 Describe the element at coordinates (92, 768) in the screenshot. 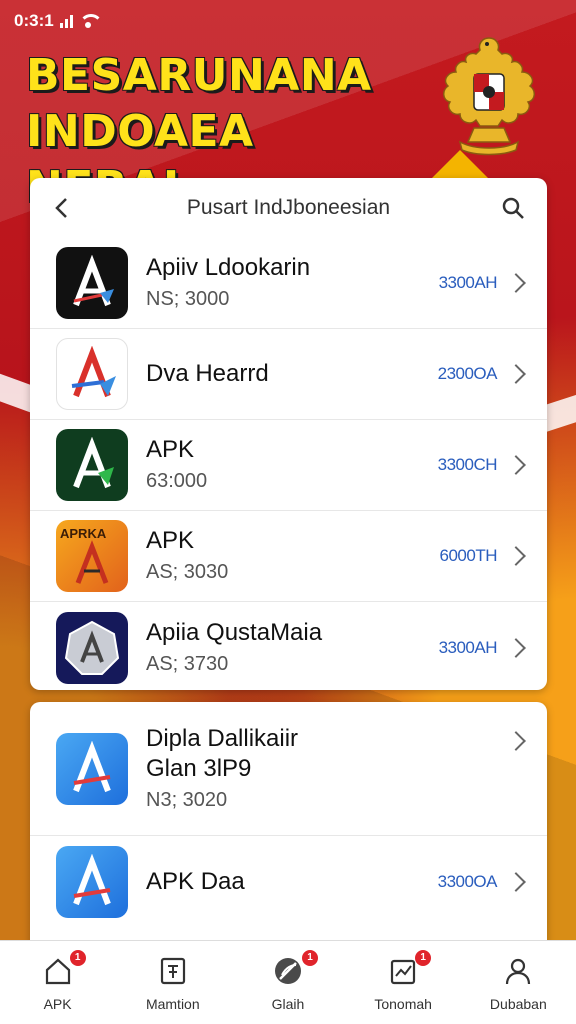

I see `app-a-blue-icon` at that location.